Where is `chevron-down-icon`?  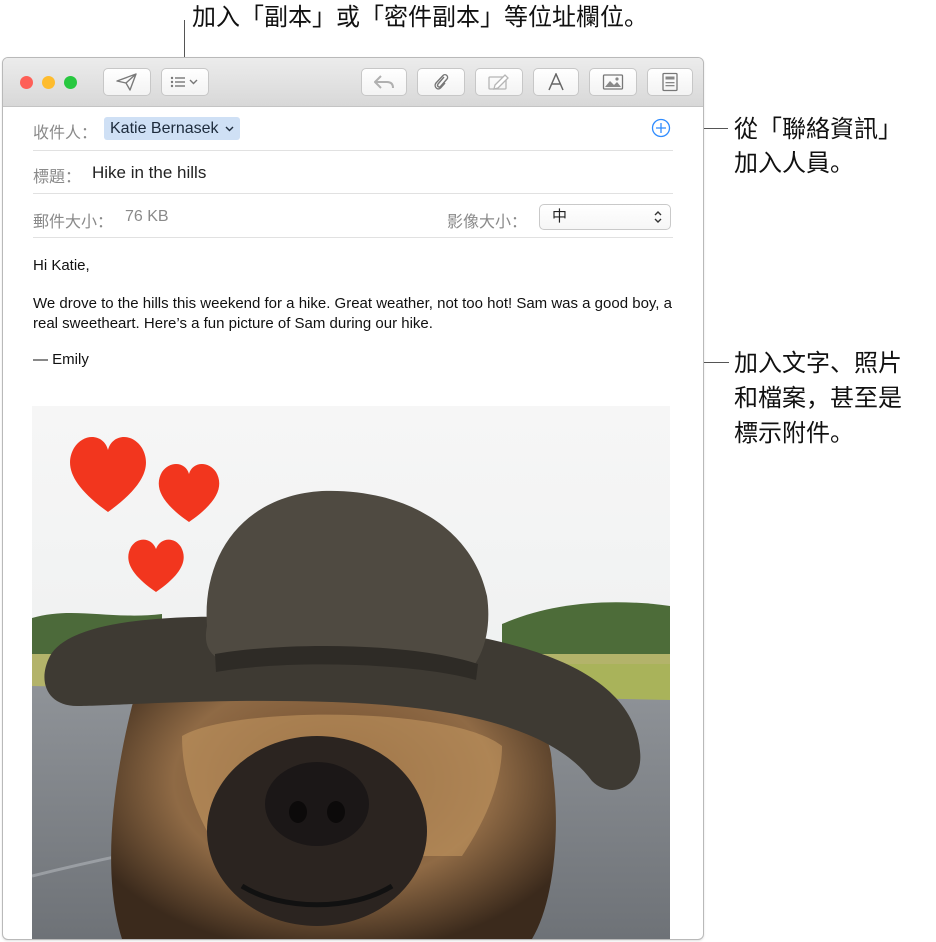
chevron-down-icon is located at coordinates (229, 129).